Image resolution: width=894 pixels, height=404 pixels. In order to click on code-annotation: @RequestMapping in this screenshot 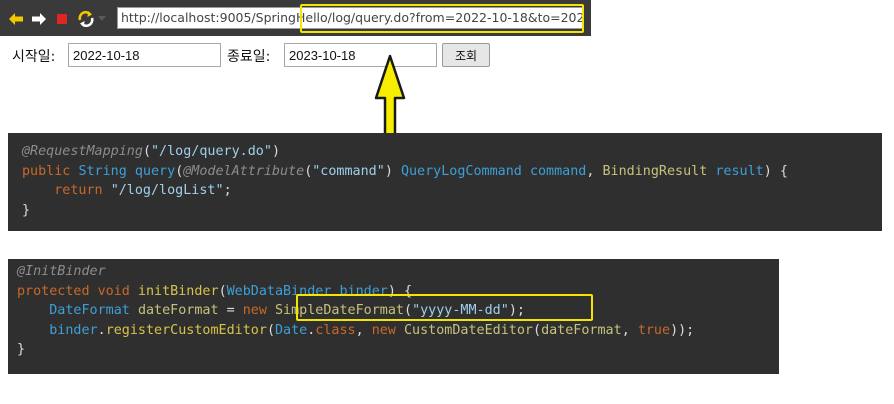, I will do `click(82, 151)`.